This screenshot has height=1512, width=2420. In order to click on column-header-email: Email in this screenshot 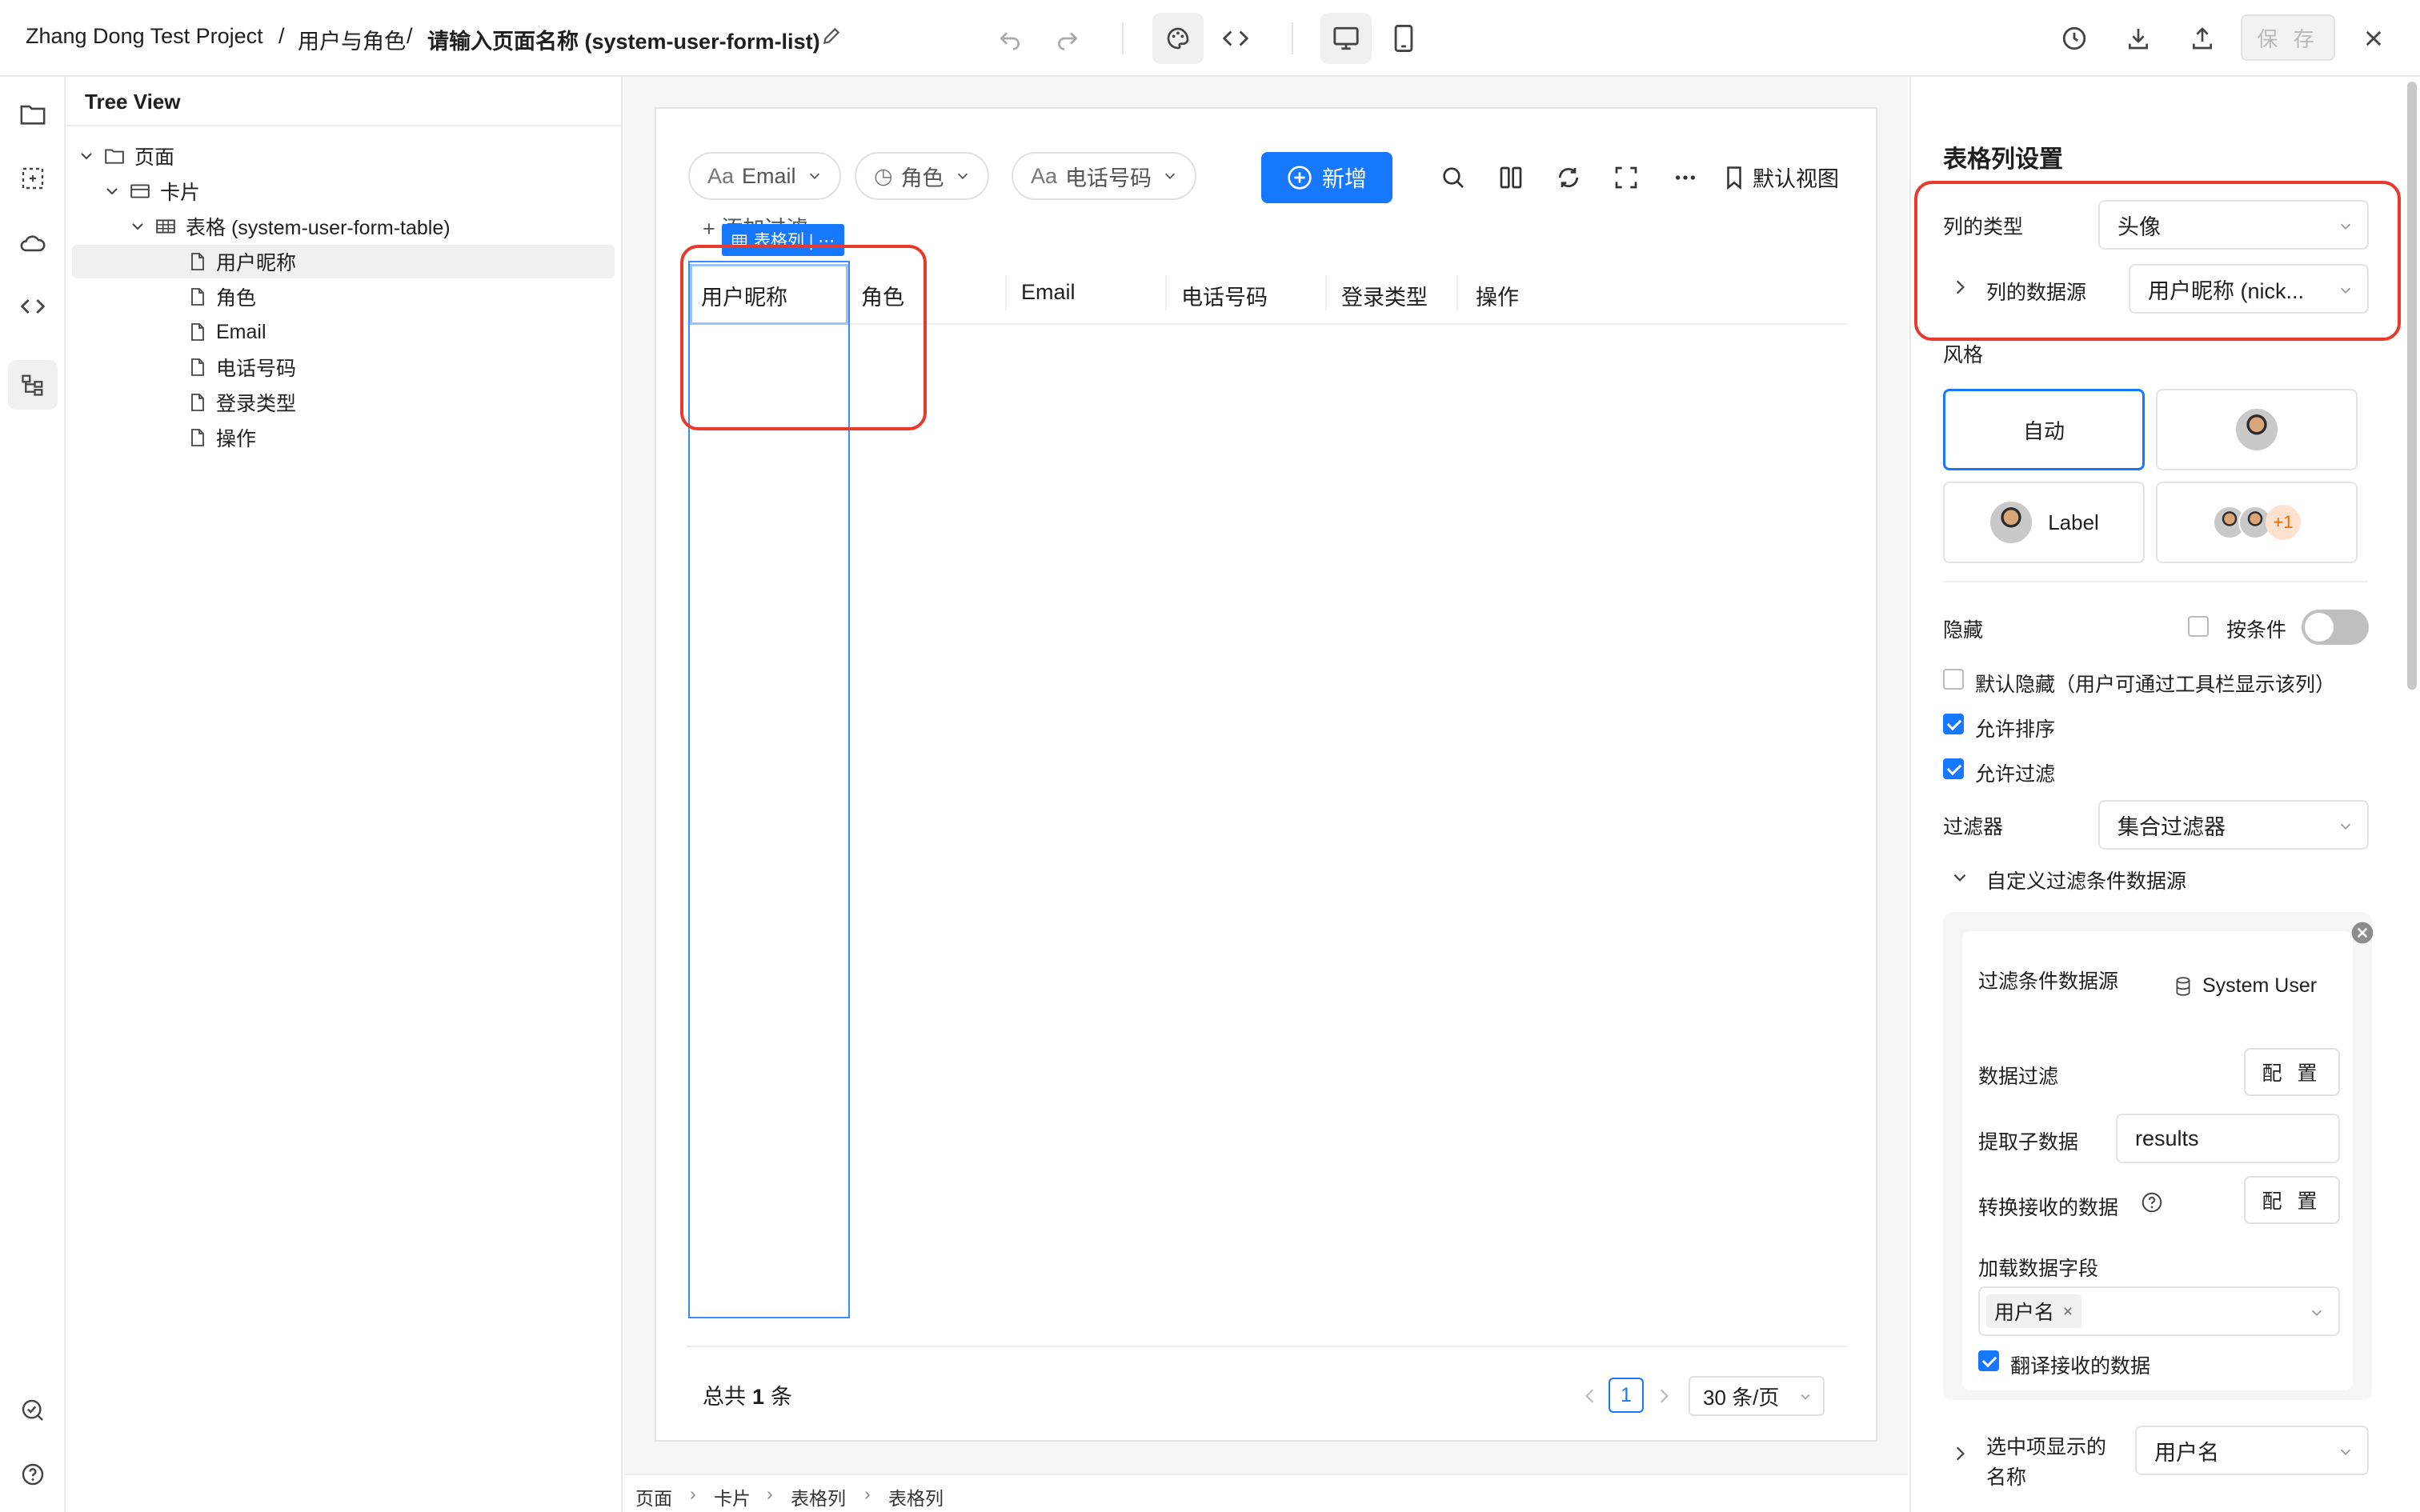, I will do `click(1048, 292)`.